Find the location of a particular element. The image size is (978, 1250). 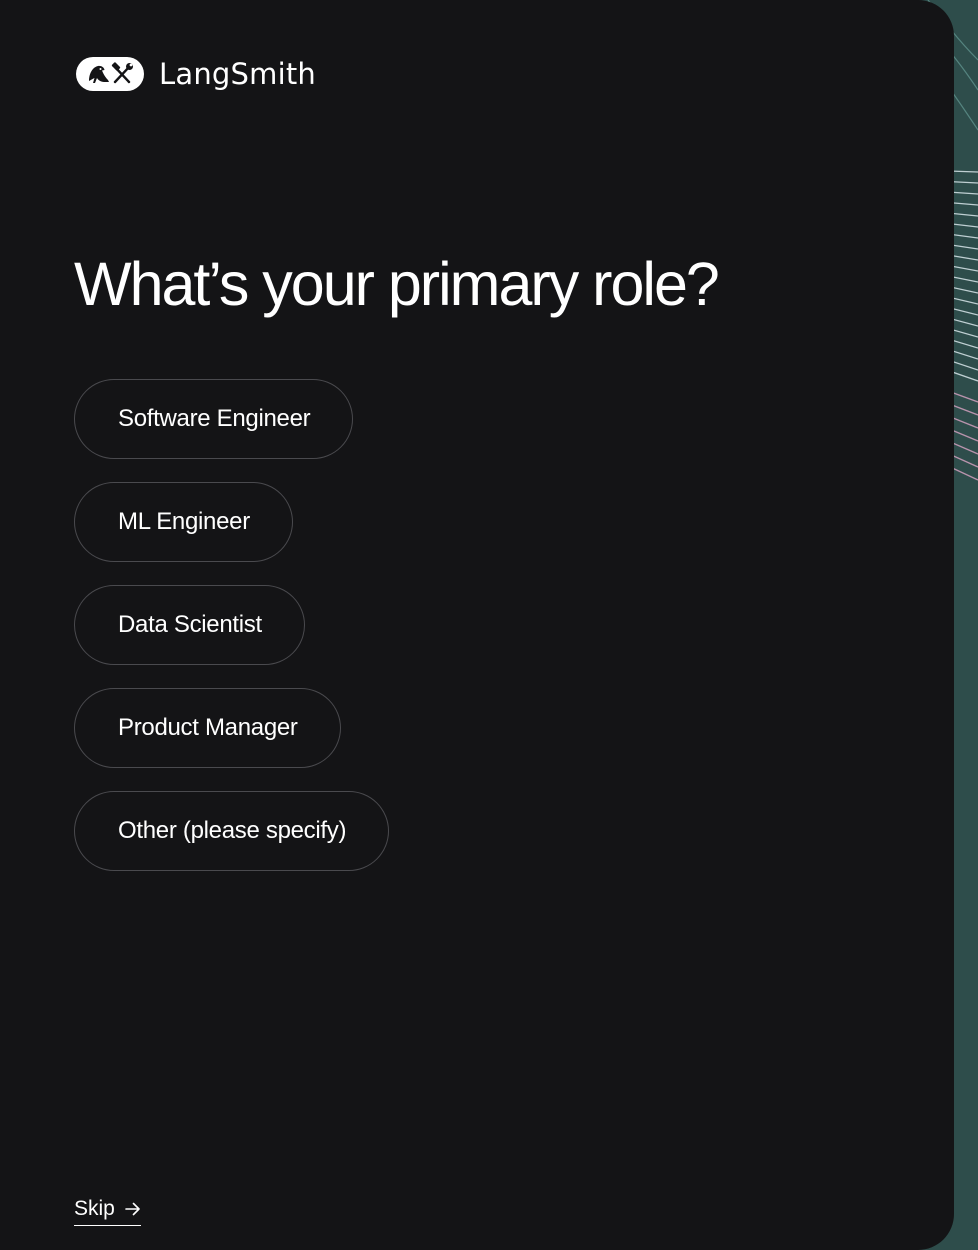

brand-name: LangSmith is located at coordinates (237, 74).